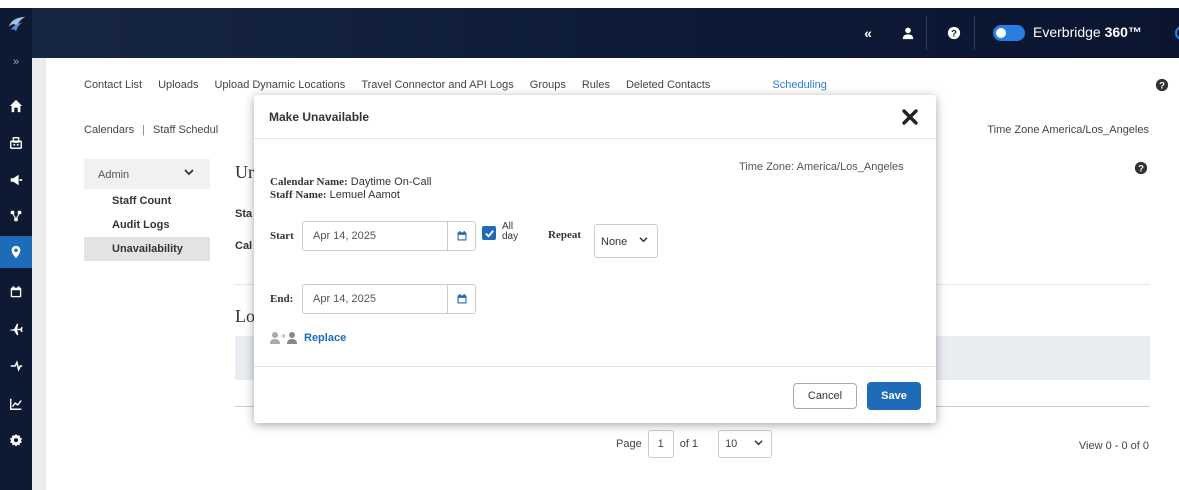  Describe the element at coordinates (16, 252) in the screenshot. I see `location-pin-icon` at that location.